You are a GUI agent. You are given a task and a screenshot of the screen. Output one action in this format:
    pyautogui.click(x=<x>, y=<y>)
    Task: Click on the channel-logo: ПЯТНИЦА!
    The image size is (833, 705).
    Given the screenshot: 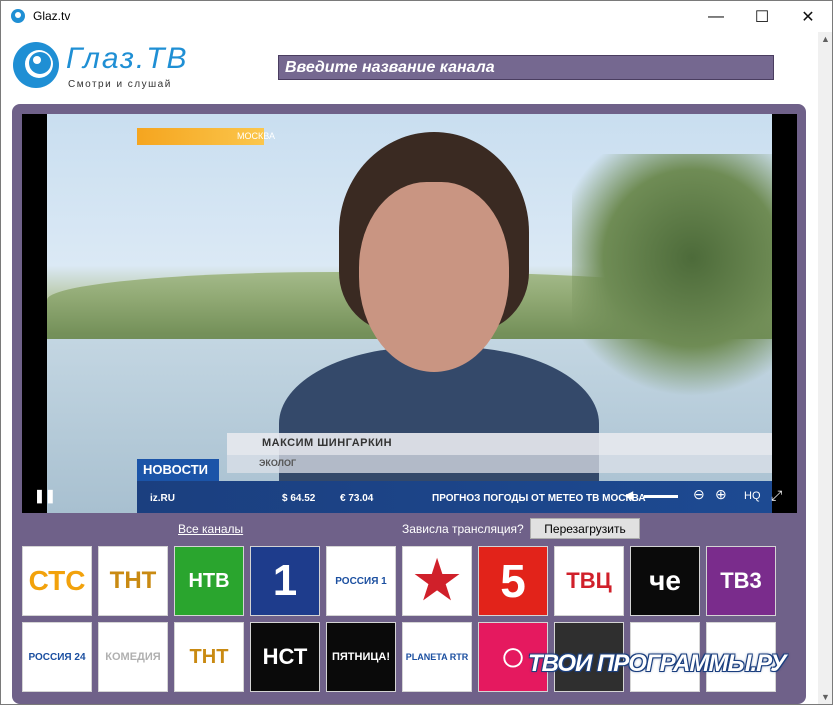 What is the action you would take?
    pyautogui.click(x=361, y=657)
    